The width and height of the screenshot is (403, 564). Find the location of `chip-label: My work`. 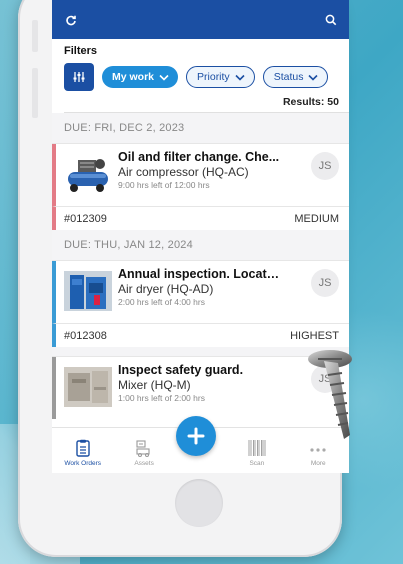

chip-label: My work is located at coordinates (133, 77).